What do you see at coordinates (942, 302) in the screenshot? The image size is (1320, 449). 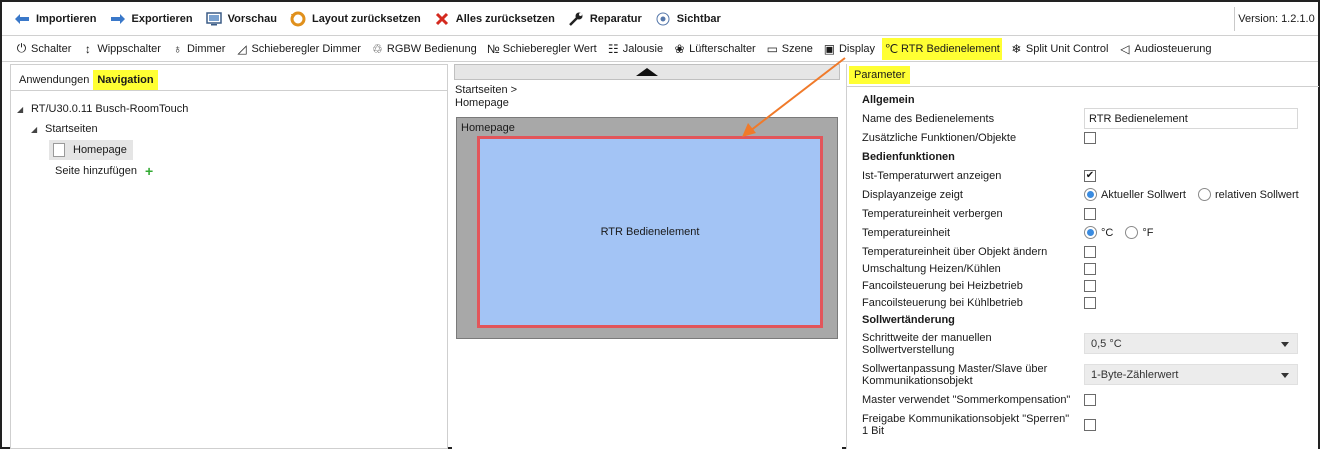 I see `param-label: Fancoilsteuerung bei Kühlbetrieb` at bounding box center [942, 302].